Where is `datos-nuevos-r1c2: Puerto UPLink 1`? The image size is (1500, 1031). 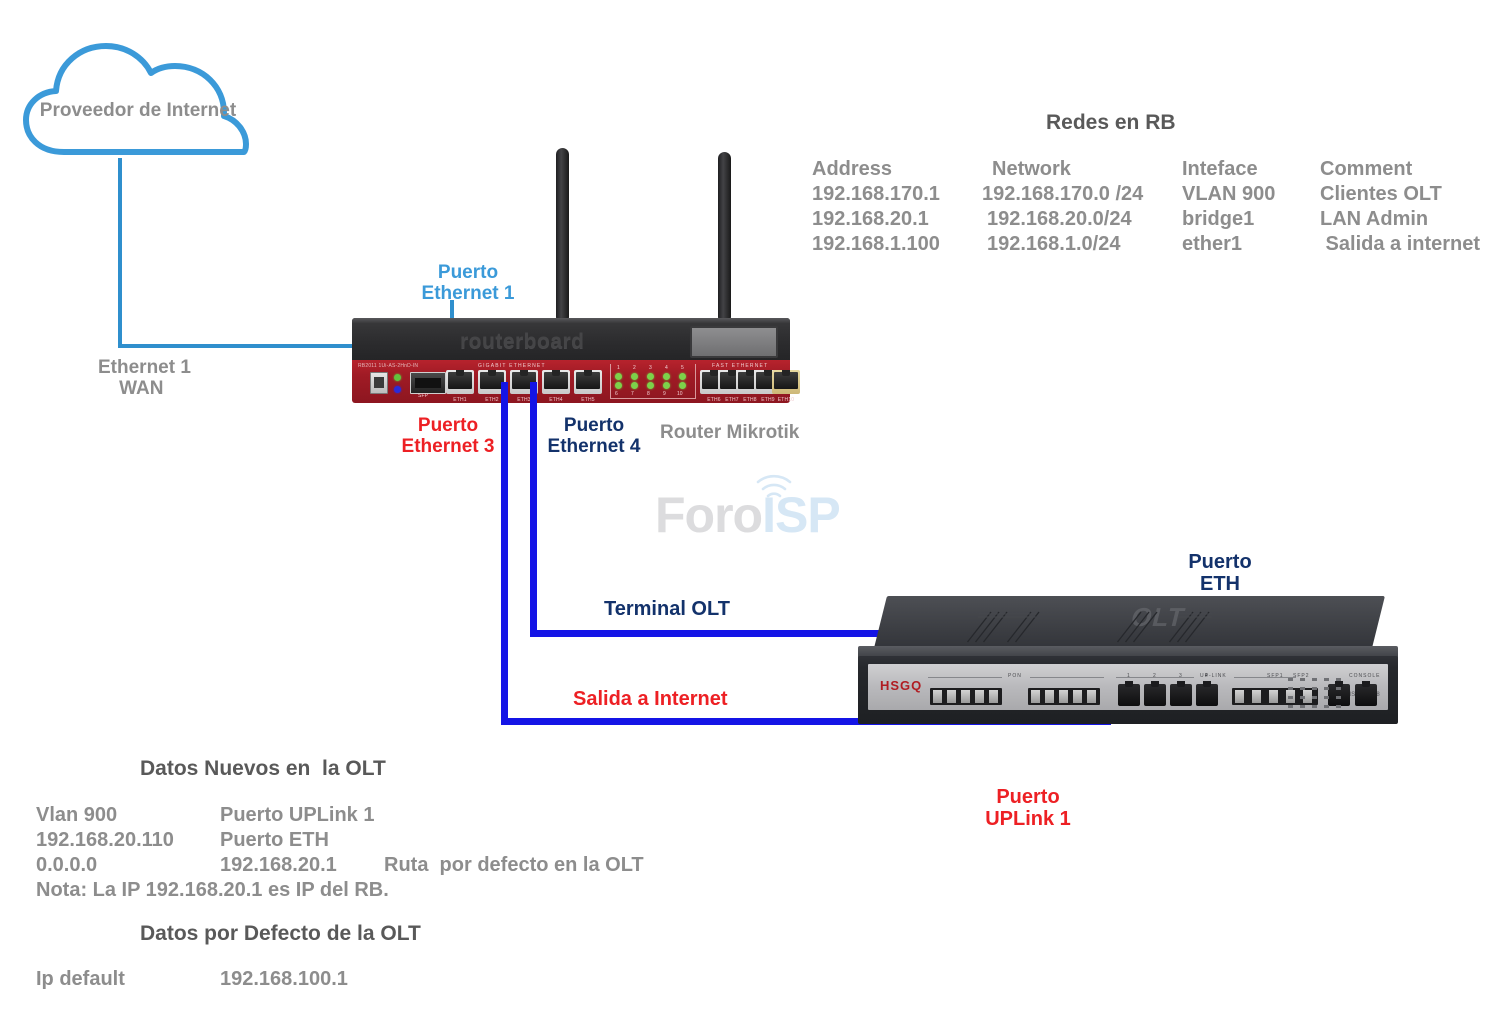
datos-nuevos-r1c2: Puerto UPLink 1 is located at coordinates (297, 815).